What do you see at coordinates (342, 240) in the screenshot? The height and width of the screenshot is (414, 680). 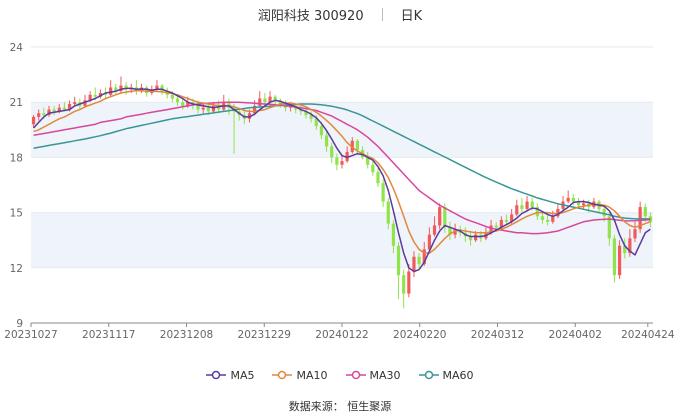 I see `background-band` at bounding box center [342, 240].